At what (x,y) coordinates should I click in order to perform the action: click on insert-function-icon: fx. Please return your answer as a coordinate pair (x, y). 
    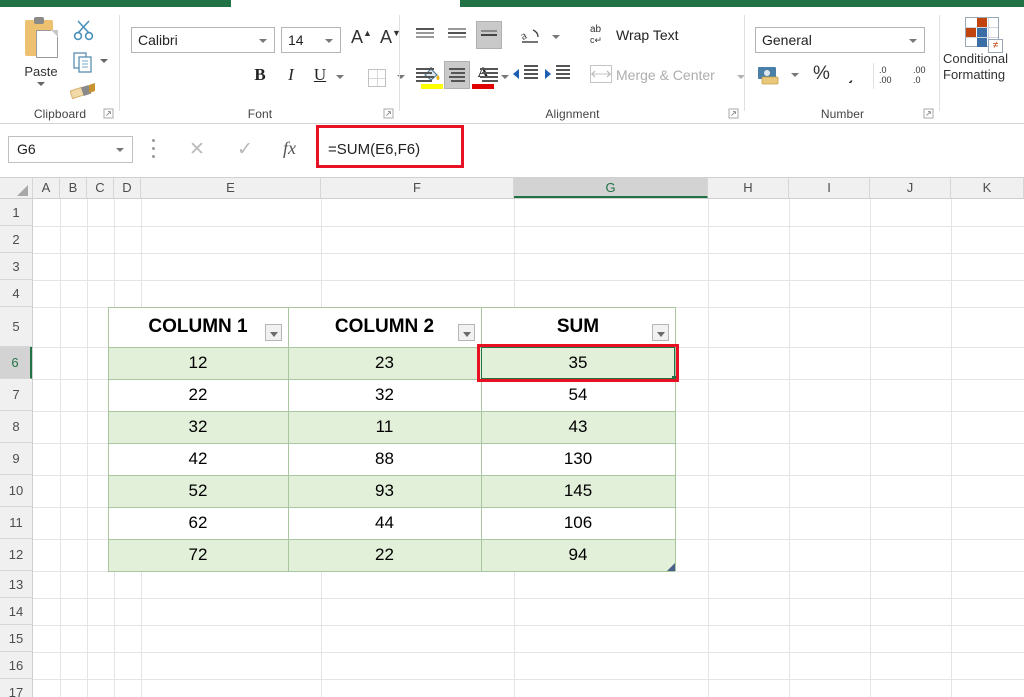
    Looking at the image, I should click on (289, 148).